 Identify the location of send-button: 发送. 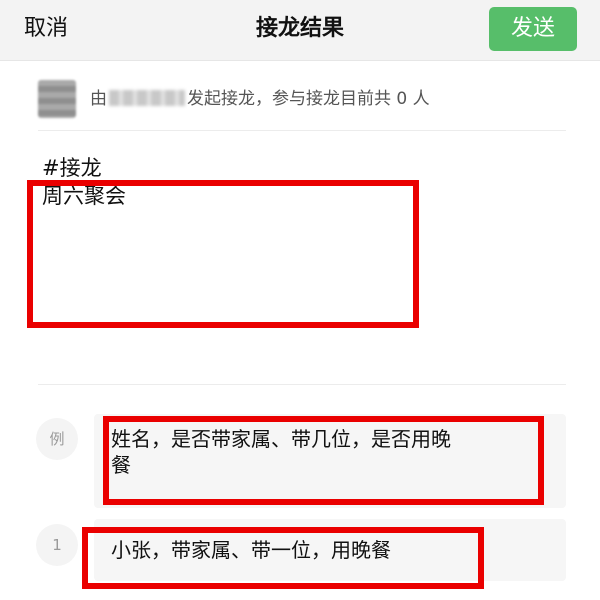
(533, 29).